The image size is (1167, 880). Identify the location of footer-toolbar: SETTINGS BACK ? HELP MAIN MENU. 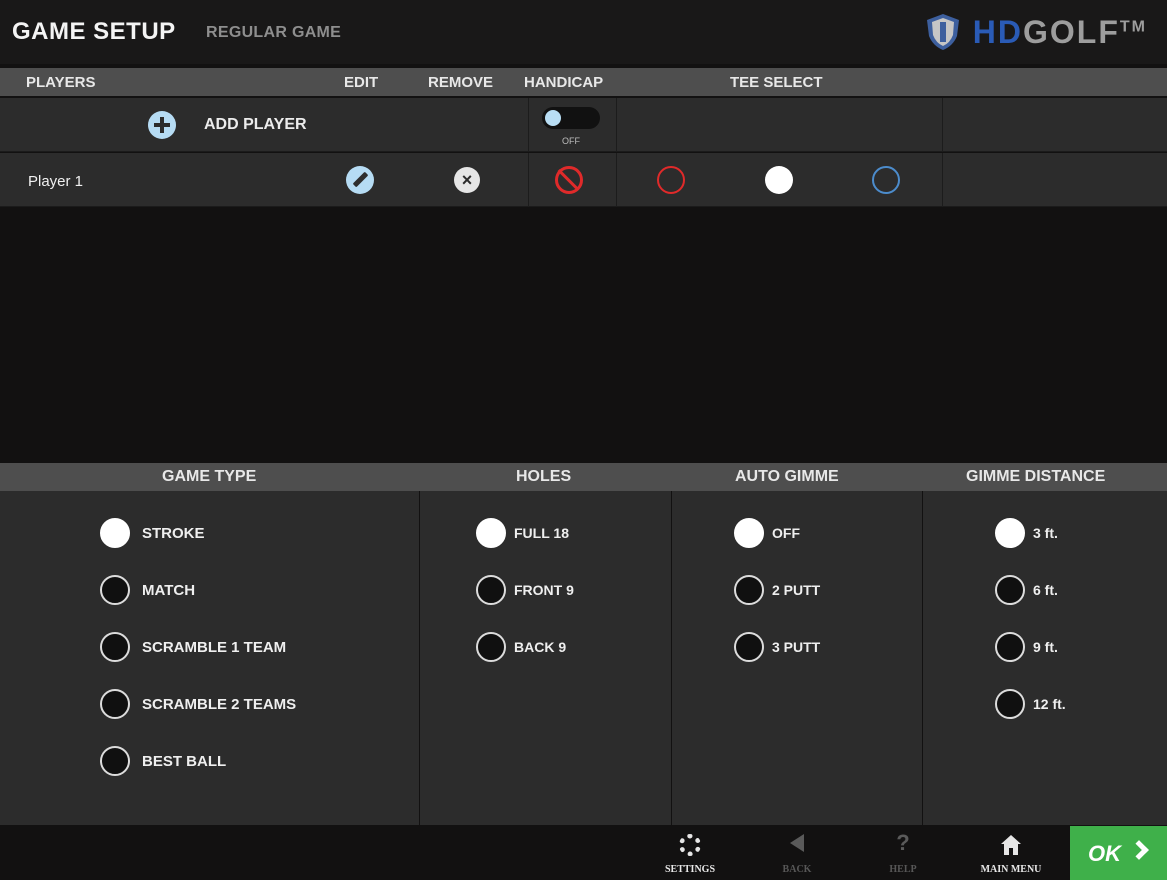
(583, 853).